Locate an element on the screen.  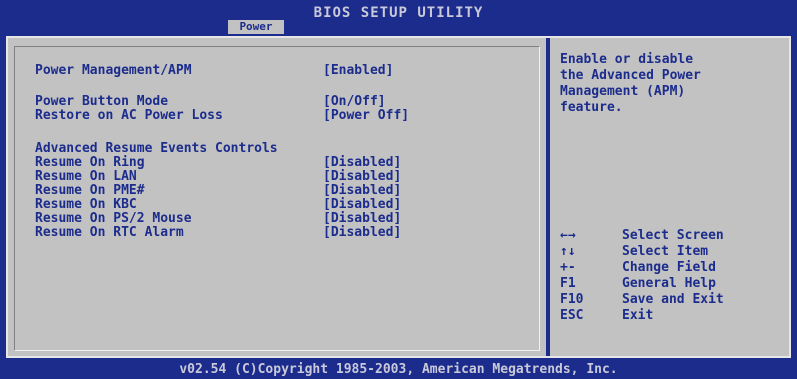
key-desc: Exit is located at coordinates (638, 315).